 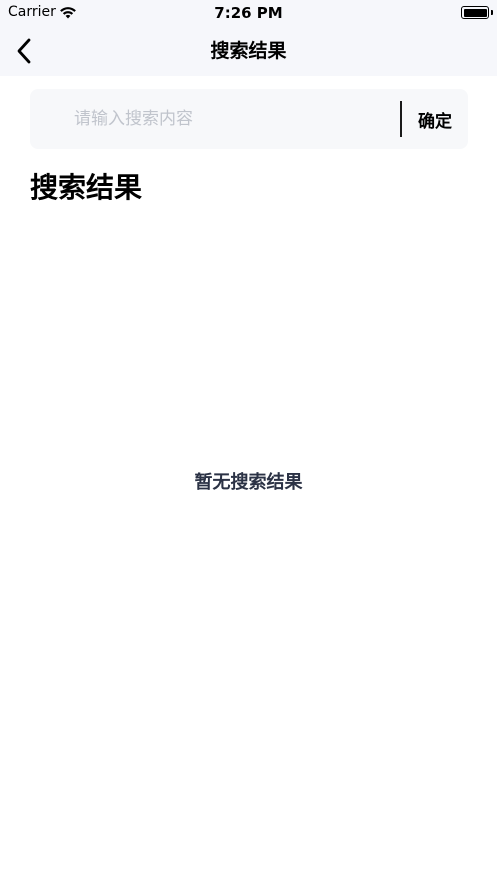 What do you see at coordinates (492, 12) in the screenshot?
I see `battery-tip` at bounding box center [492, 12].